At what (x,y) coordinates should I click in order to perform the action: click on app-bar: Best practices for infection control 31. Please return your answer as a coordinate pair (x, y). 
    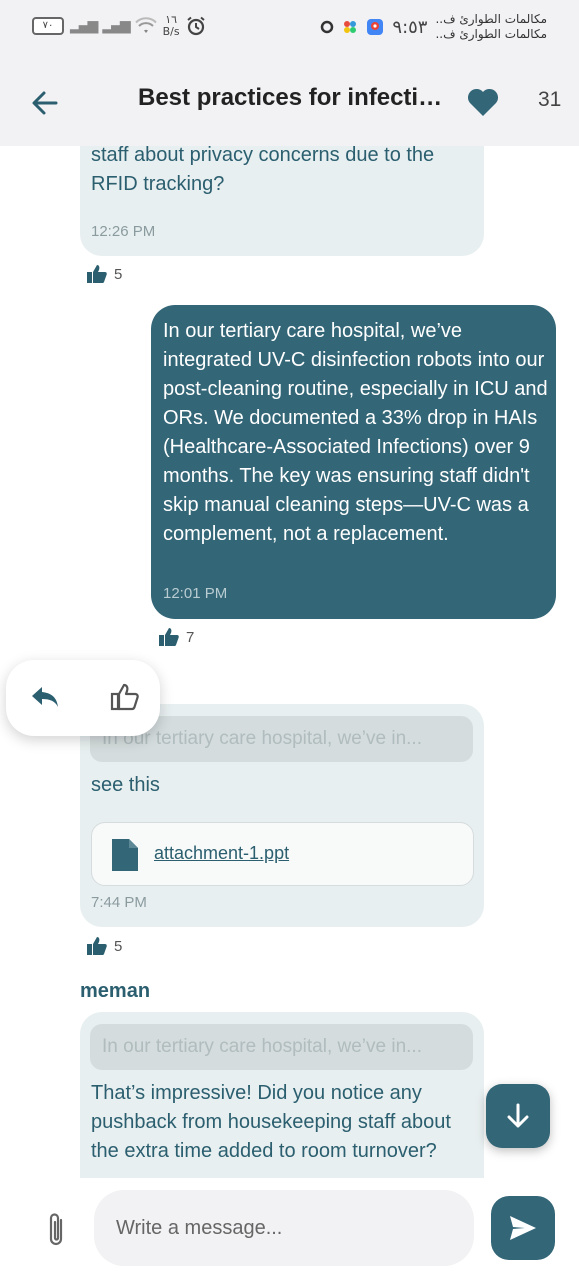
    Looking at the image, I should click on (289, 103).